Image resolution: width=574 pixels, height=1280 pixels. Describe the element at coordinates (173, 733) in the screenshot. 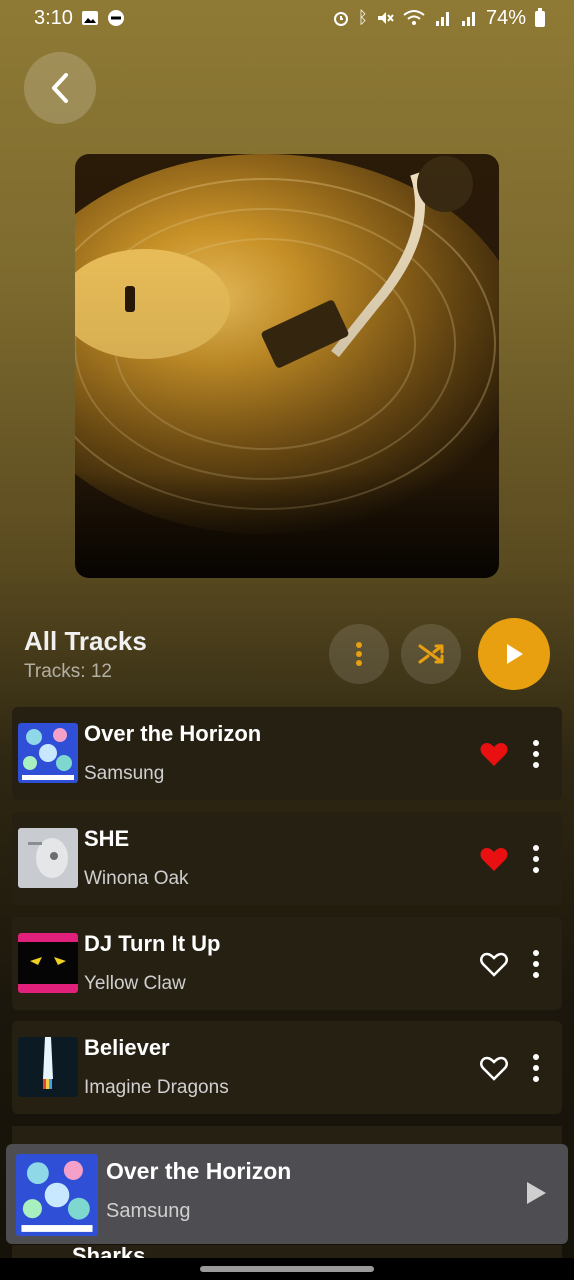

I see `track-title: Over the Horizon` at that location.